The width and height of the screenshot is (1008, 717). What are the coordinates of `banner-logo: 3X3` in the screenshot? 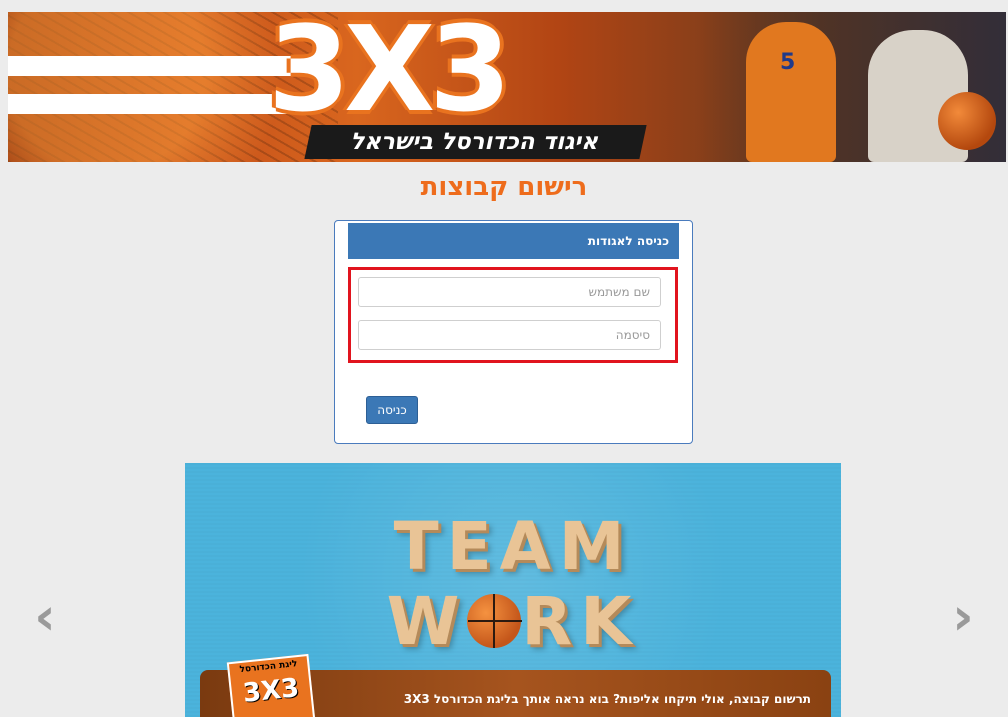 It's located at (389, 75).